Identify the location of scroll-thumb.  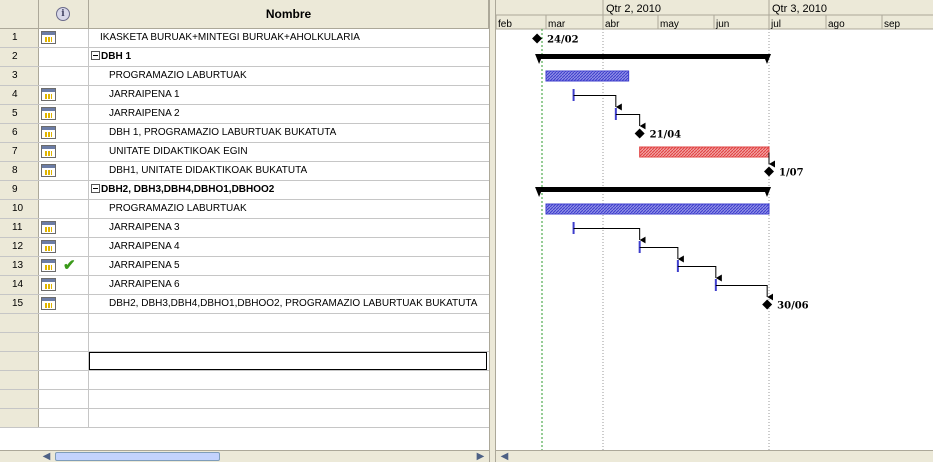
(137, 456).